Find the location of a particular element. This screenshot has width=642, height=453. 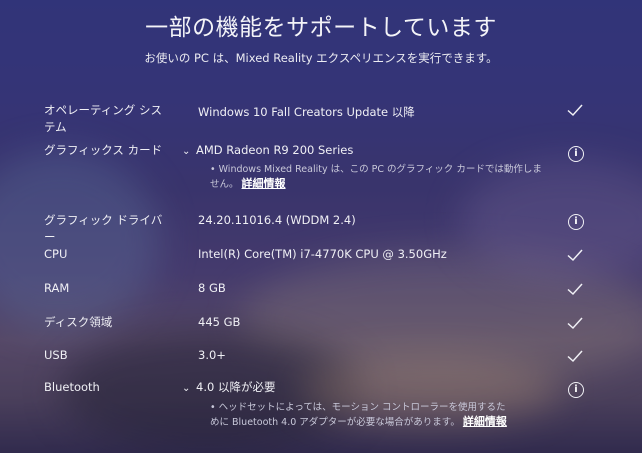

row-value-graphics-card: ⌄ AMD Radeon R9 200 Series is located at coordinates (267, 151).